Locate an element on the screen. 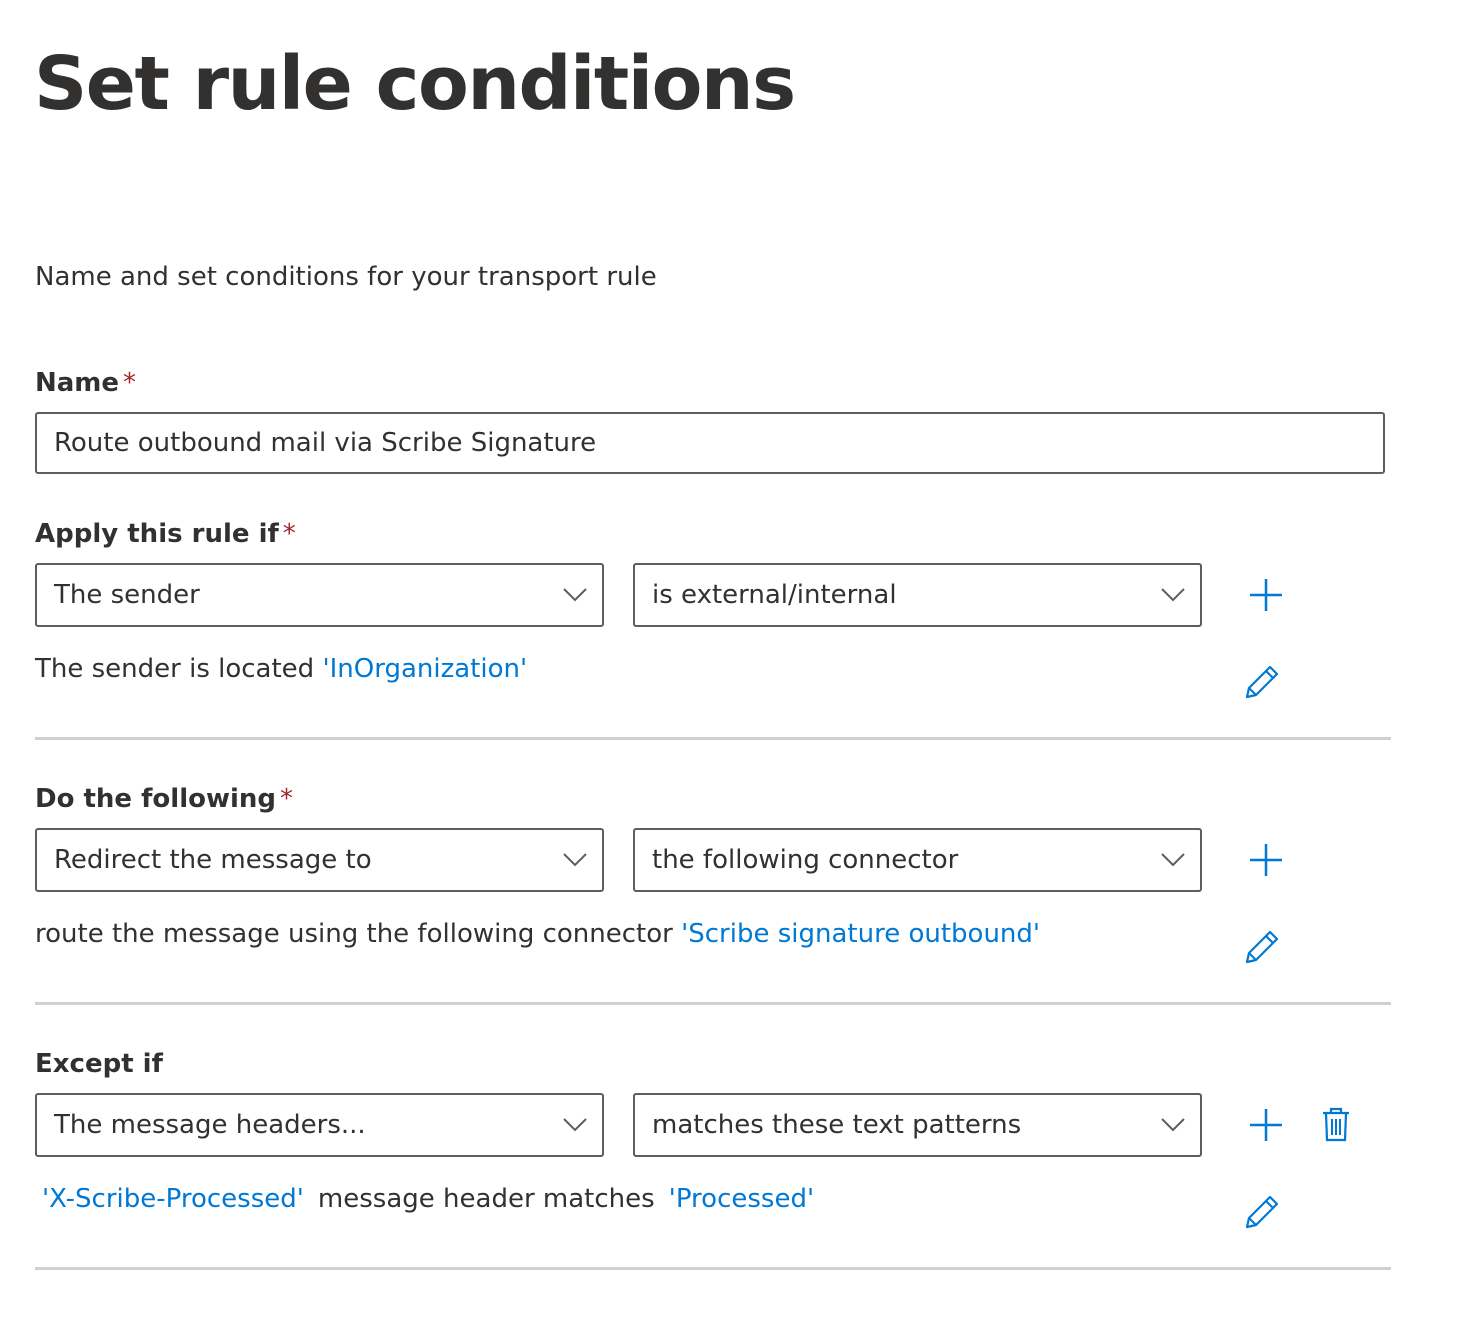 The height and width of the screenshot is (1330, 1466). page-title: Set rule conditions is located at coordinates (415, 84).